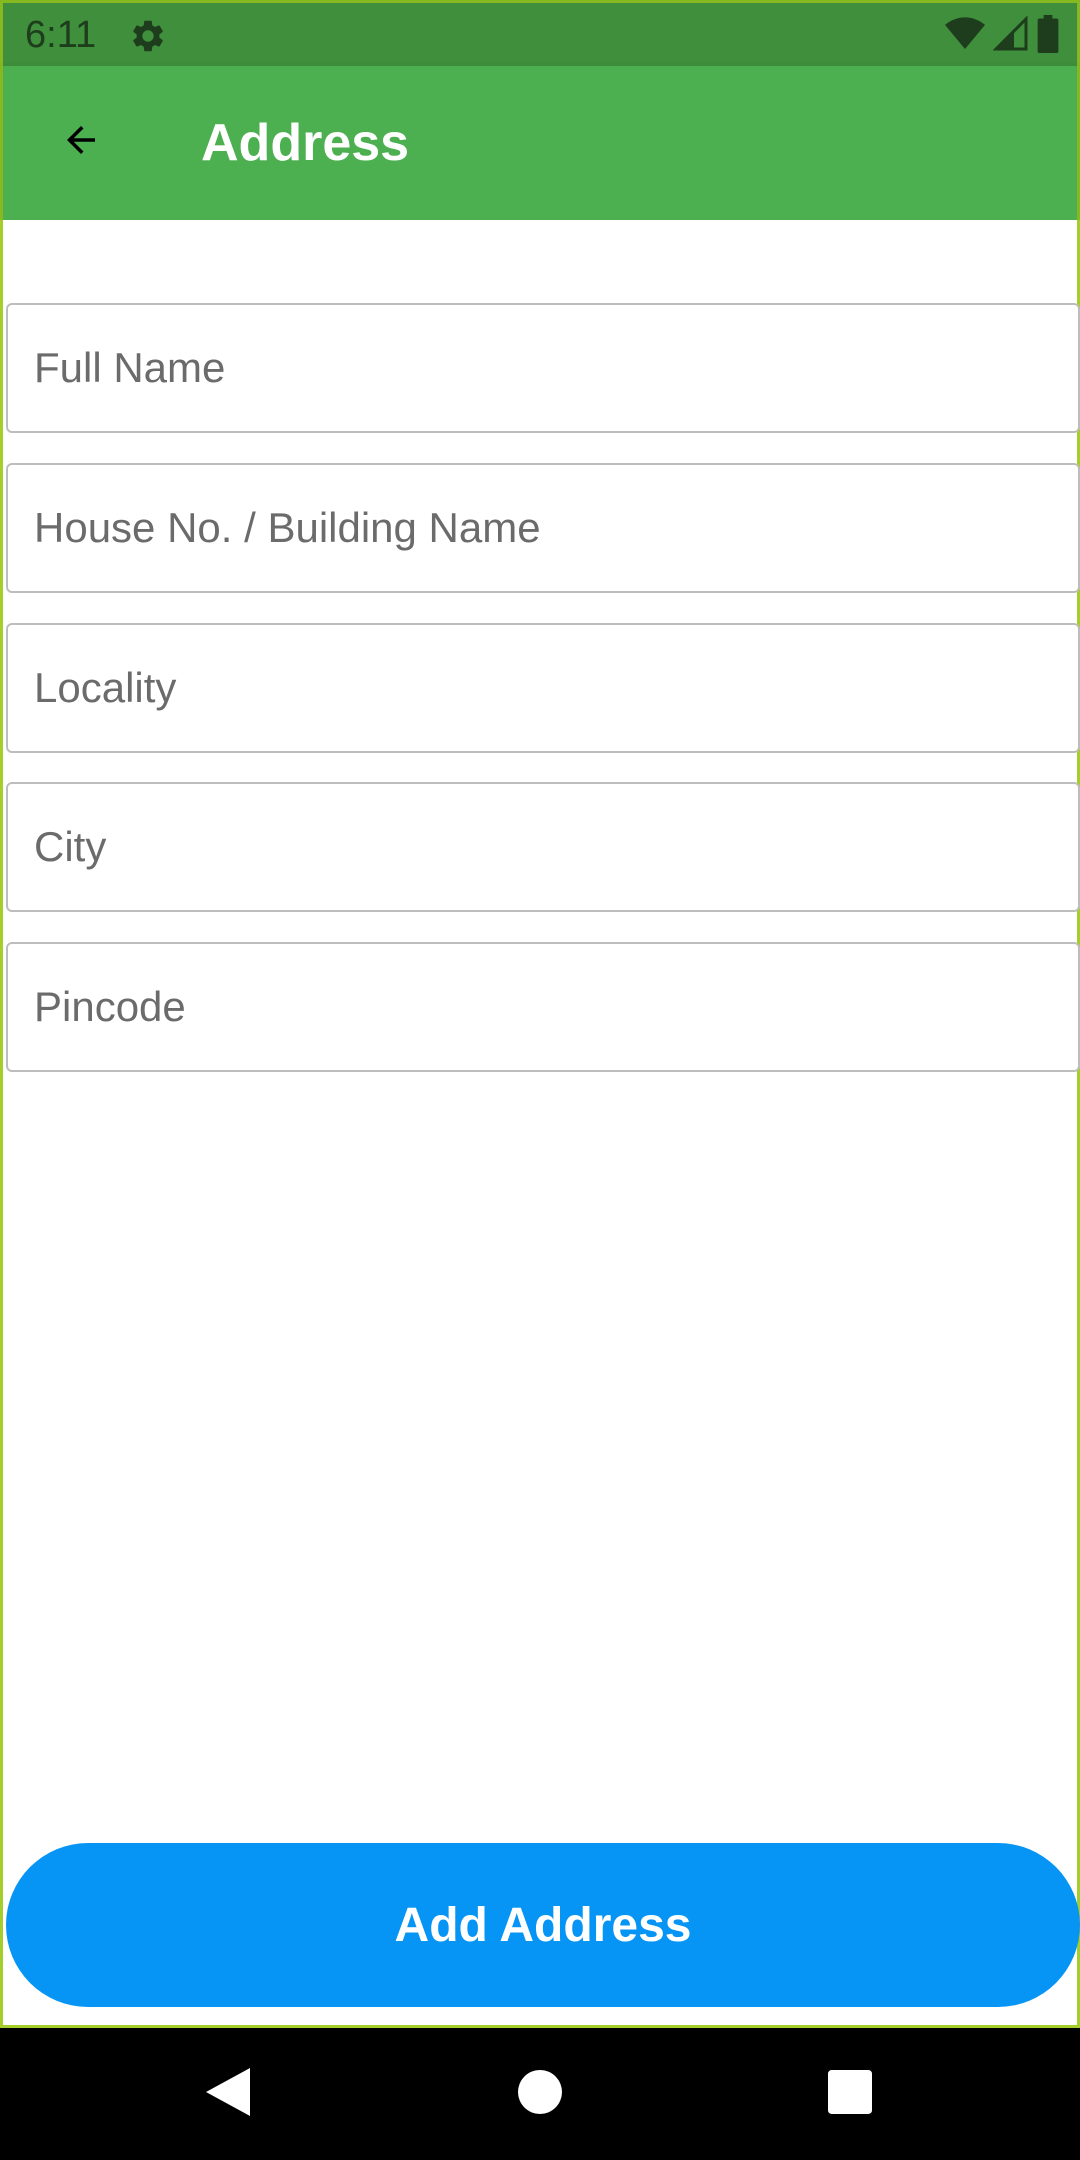 The height and width of the screenshot is (2160, 1080). I want to click on pincode-field, so click(543, 1007).